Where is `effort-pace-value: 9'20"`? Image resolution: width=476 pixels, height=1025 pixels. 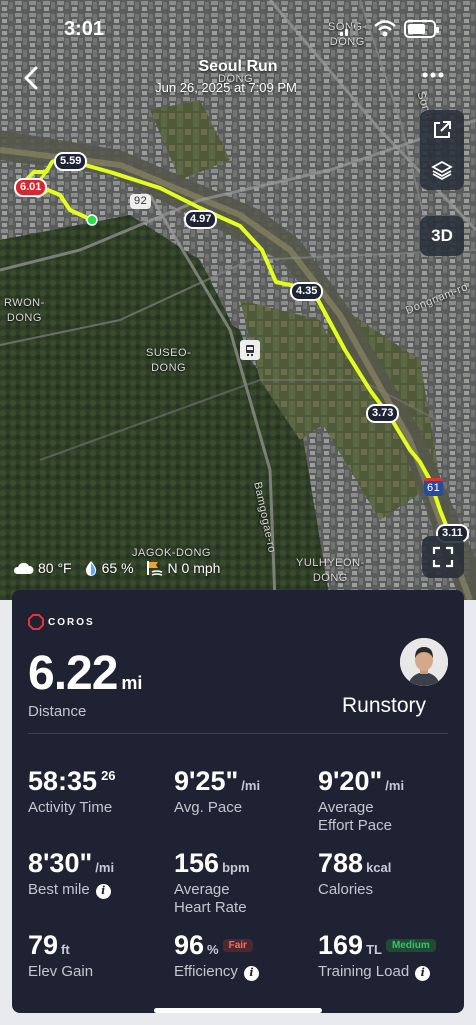
effort-pace-value: 9'20" is located at coordinates (350, 781).